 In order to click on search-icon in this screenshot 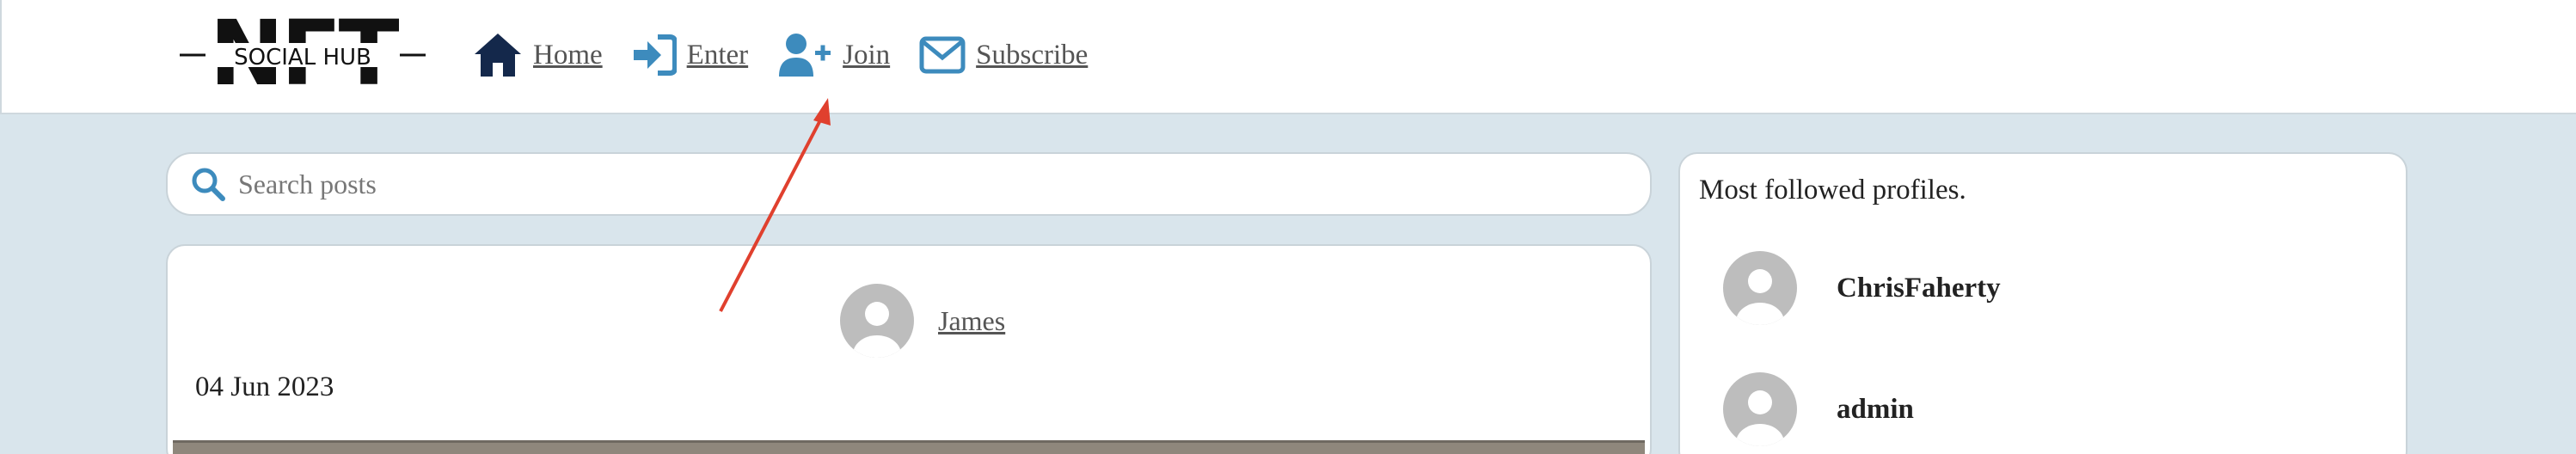, I will do `click(208, 184)`.